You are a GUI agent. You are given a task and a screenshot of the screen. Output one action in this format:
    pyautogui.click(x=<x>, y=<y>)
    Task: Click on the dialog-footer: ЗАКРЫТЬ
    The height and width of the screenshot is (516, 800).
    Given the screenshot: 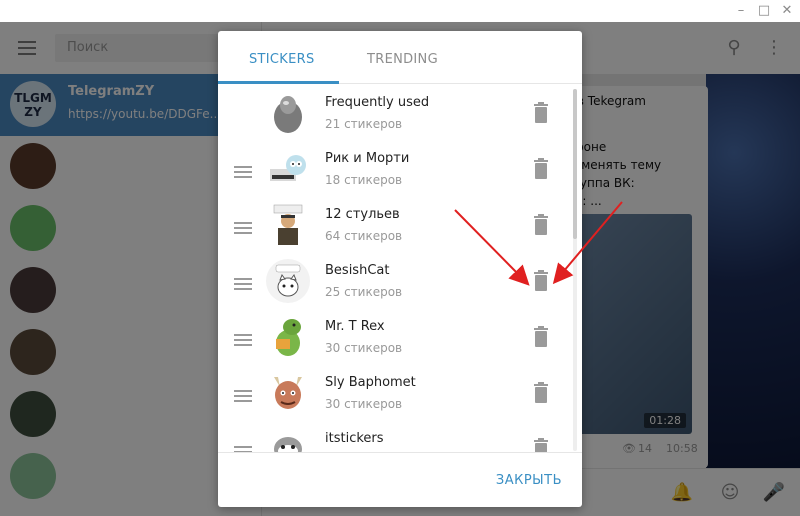 What is the action you would take?
    pyautogui.click(x=400, y=479)
    